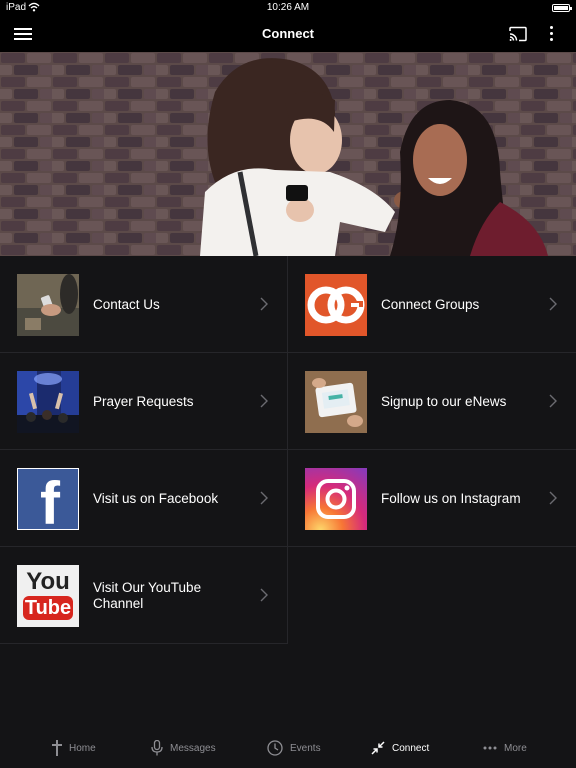  Describe the element at coordinates (451, 498) in the screenshot. I see `tile-label: Follow us on Instagram` at that location.